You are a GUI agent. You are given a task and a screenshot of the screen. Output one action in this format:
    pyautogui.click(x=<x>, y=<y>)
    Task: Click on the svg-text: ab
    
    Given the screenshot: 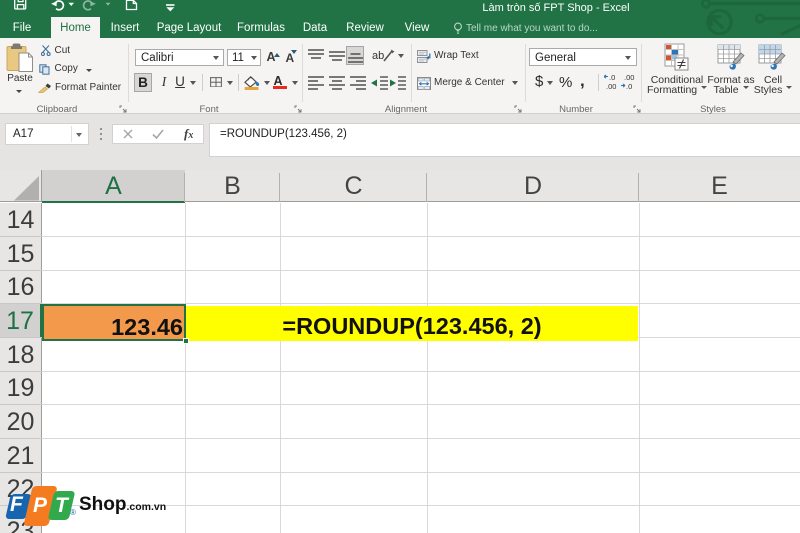 What is the action you would take?
    pyautogui.click(x=378, y=56)
    